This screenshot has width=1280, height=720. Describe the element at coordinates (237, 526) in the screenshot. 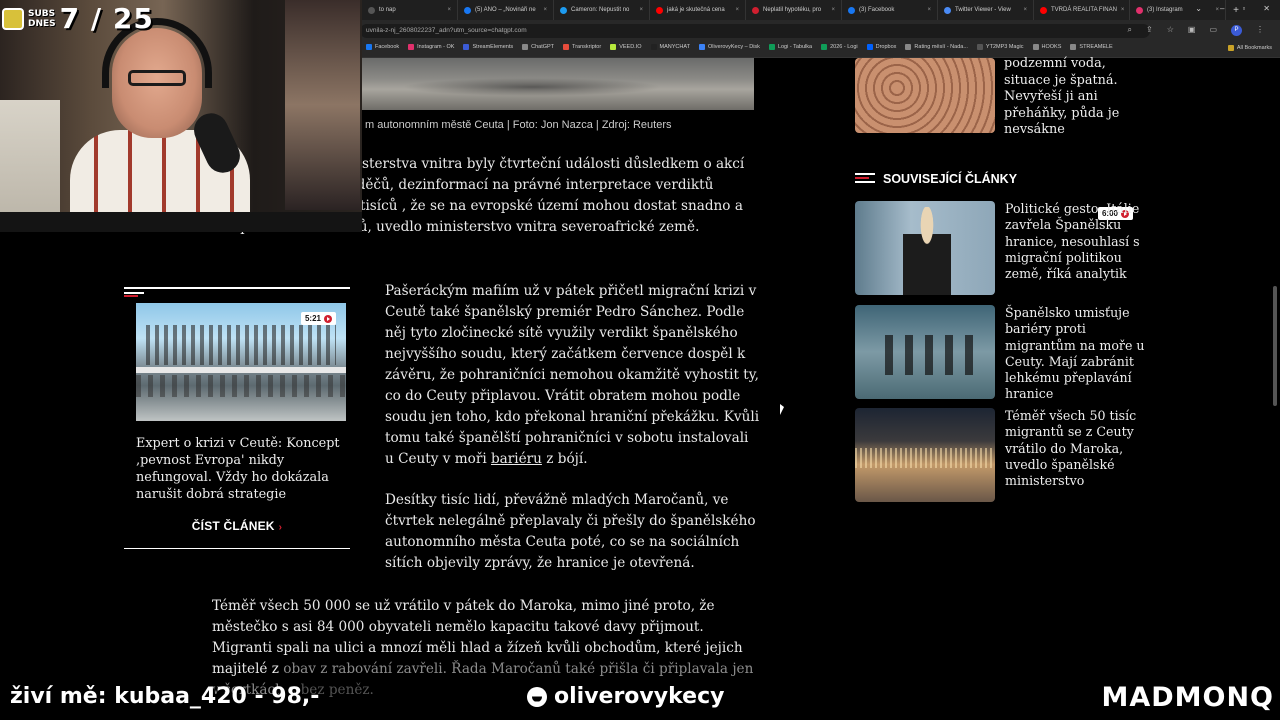

I see `read-article-button: ČÍST ČLÁNEK ›` at that location.